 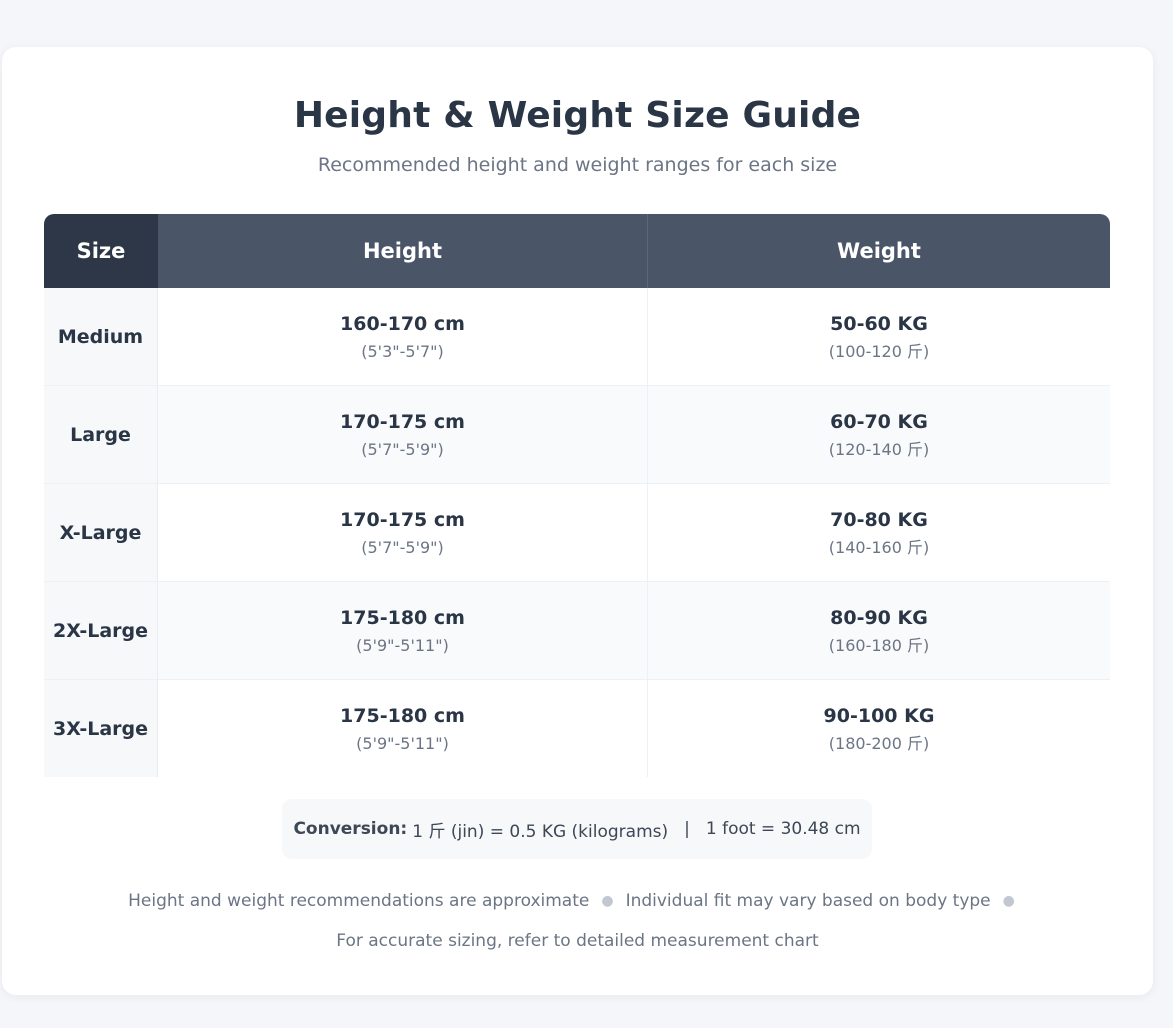 I want to click on weight-jin: (120-140 斤), so click(x=879, y=449).